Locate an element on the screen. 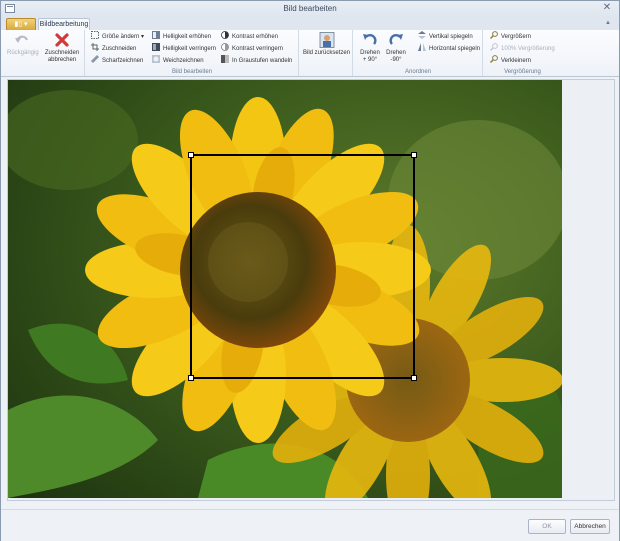 The image size is (620, 541). zoom-in-icon is located at coordinates (494, 35).